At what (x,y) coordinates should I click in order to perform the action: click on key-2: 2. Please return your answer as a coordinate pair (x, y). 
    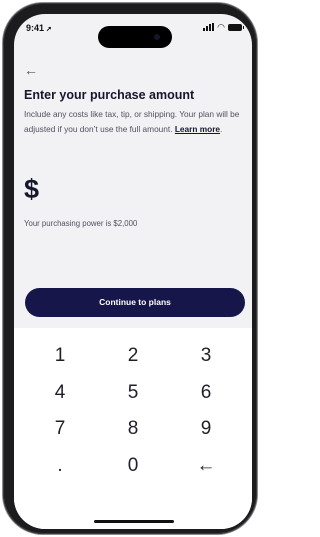
    Looking at the image, I should click on (133, 356).